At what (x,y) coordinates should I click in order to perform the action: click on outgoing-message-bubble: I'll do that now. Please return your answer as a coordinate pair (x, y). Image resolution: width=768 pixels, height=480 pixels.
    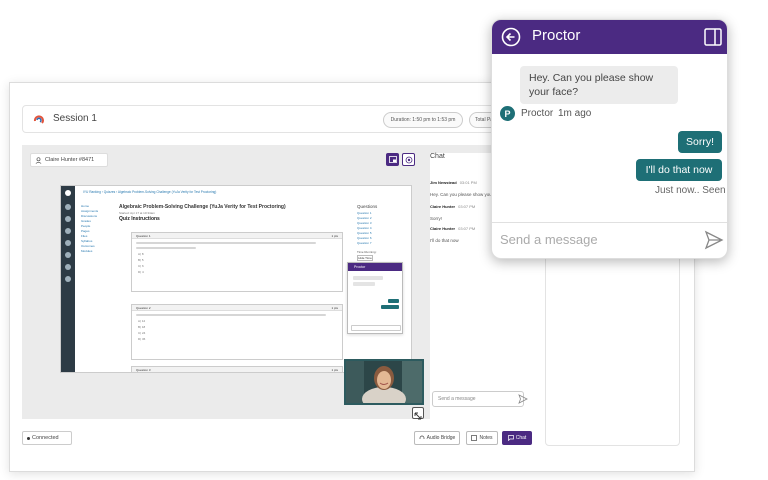
    Looking at the image, I should click on (679, 170).